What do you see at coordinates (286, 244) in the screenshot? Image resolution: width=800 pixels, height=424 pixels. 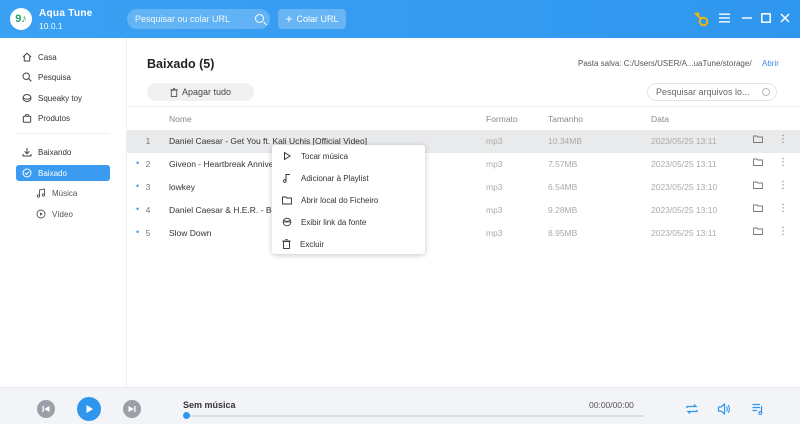 I see `trash-icon` at bounding box center [286, 244].